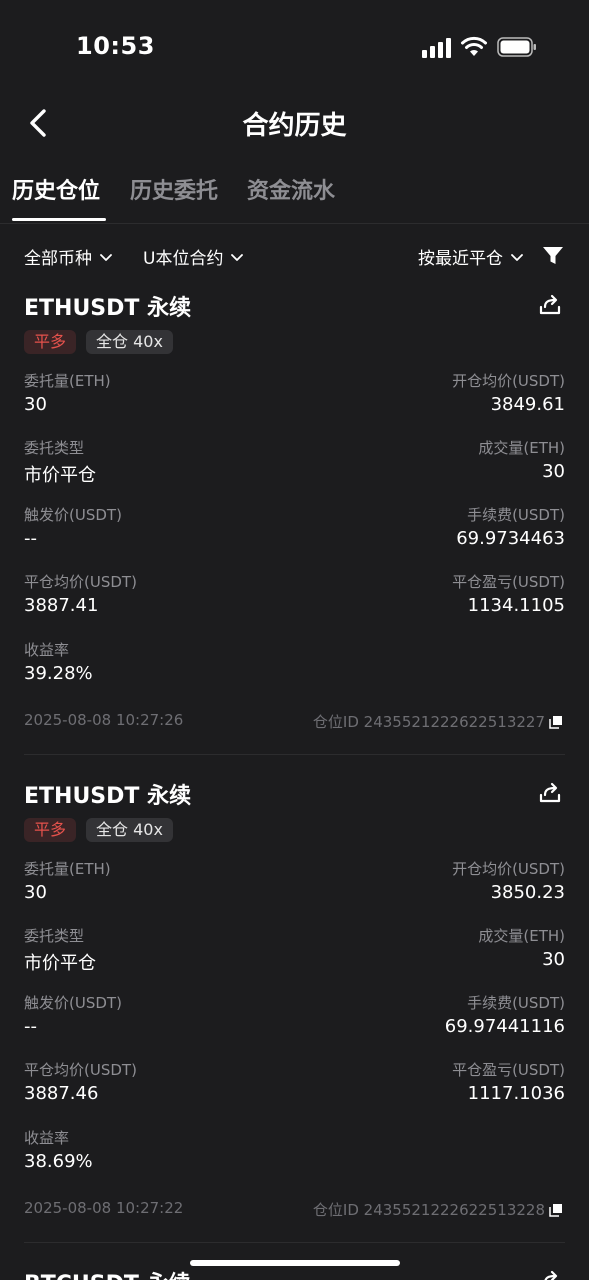 This screenshot has width=589, height=1280. I want to click on cellular-signal-icon, so click(437, 48).